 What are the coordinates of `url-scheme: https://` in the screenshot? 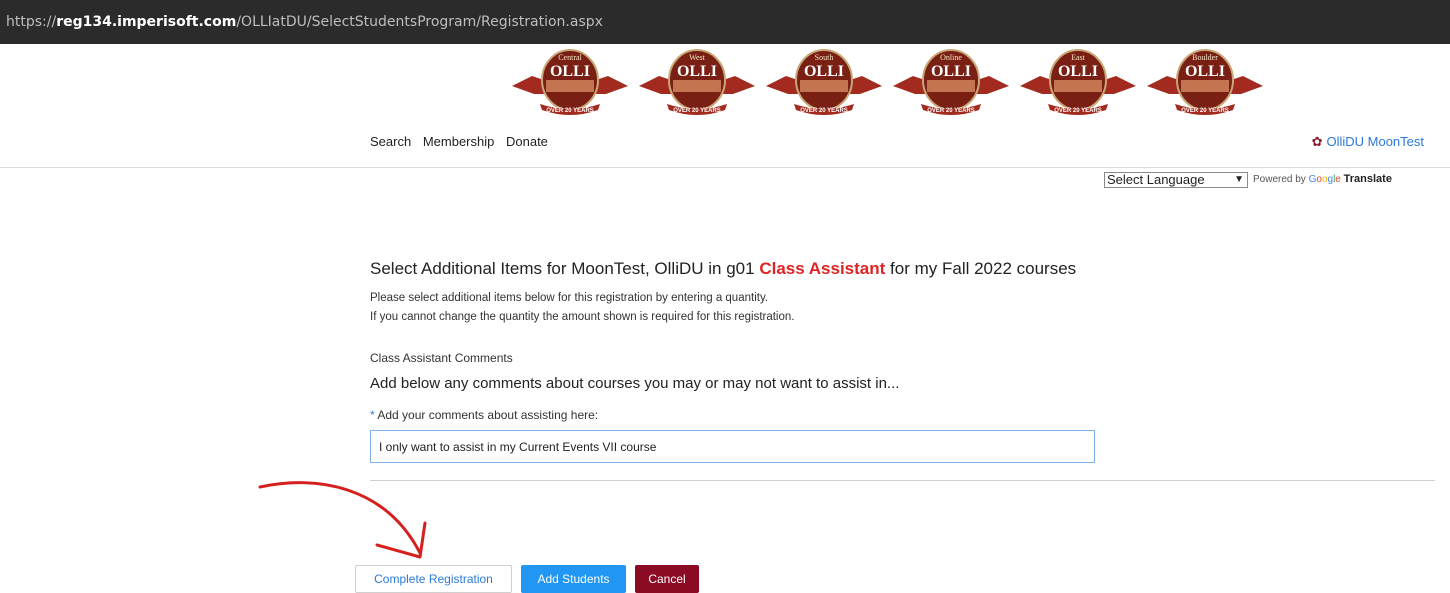 It's located at (31, 22).